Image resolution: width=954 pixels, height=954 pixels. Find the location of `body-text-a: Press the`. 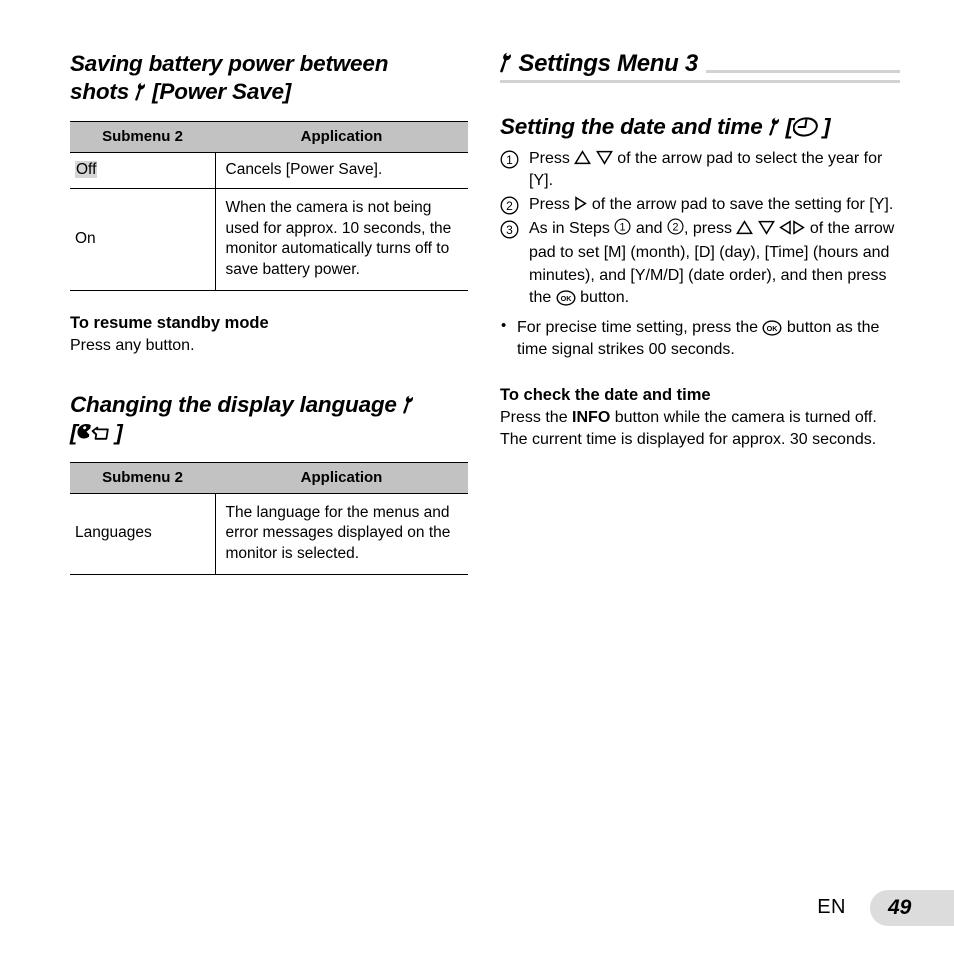

body-text-a: Press the is located at coordinates (534, 418).